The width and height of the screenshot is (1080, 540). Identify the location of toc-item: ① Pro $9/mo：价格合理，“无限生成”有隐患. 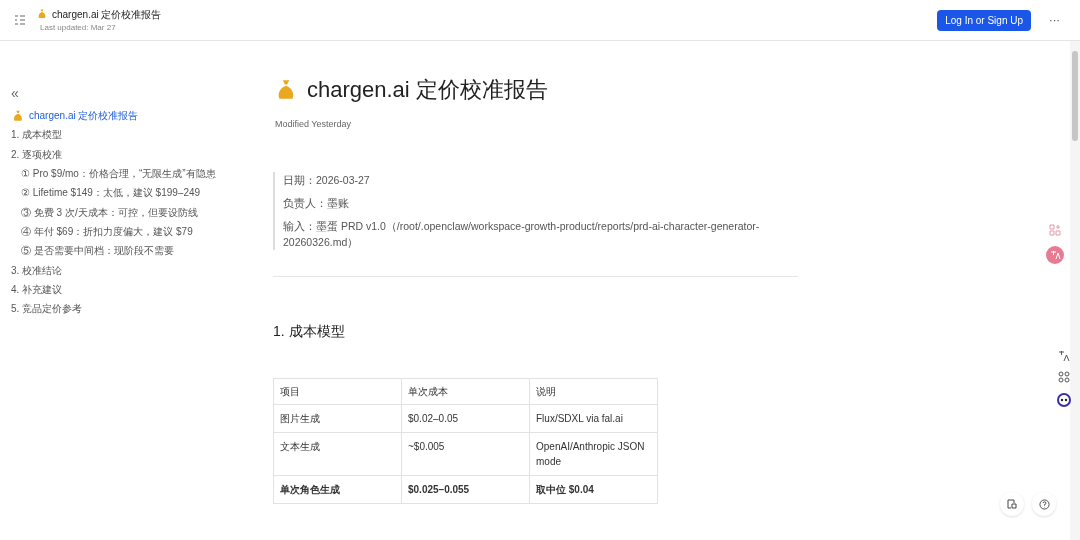
(118, 174).